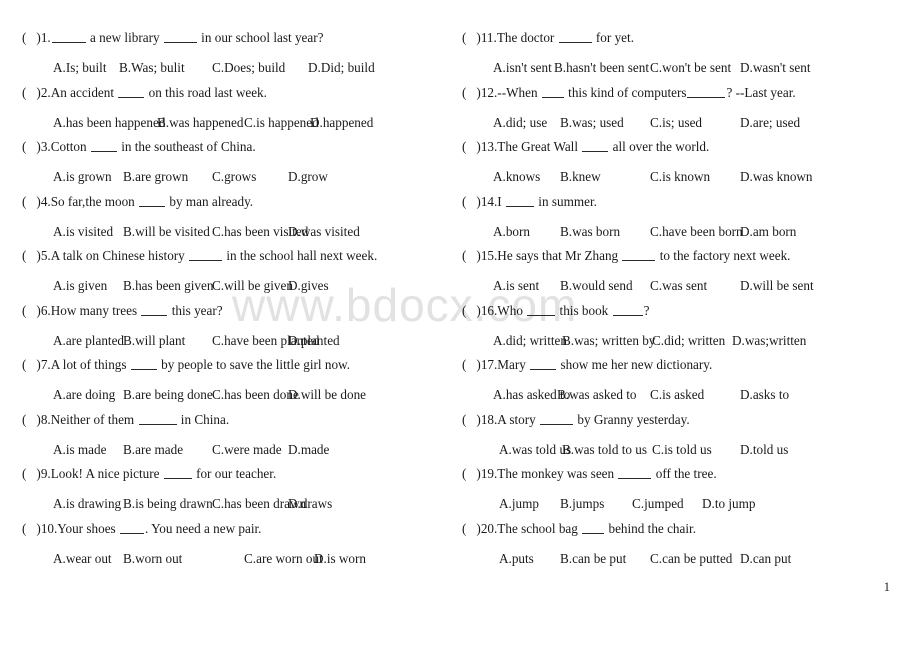 The image size is (920, 651). Describe the element at coordinates (696, 232) in the screenshot. I see `answer-option: C.have been born` at that location.